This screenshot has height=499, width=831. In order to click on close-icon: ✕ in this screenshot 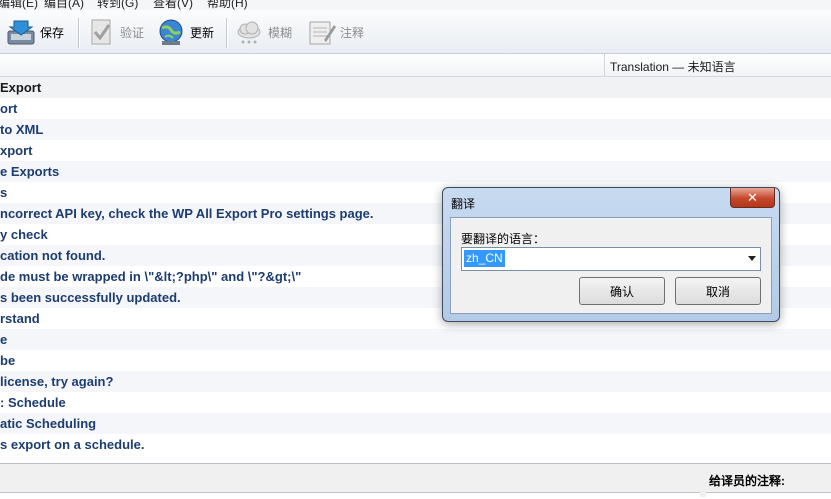, I will do `click(752, 197)`.